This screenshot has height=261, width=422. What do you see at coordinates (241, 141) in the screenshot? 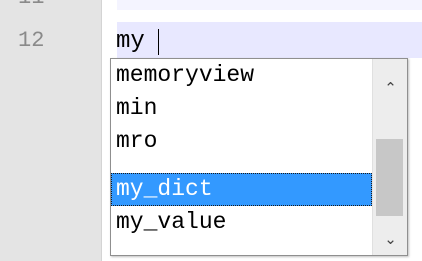
I see `autocomplete-item: mro` at bounding box center [241, 141].